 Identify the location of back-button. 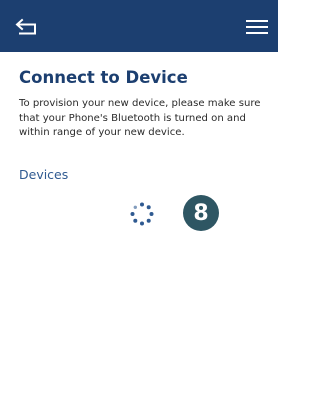
(27, 27).